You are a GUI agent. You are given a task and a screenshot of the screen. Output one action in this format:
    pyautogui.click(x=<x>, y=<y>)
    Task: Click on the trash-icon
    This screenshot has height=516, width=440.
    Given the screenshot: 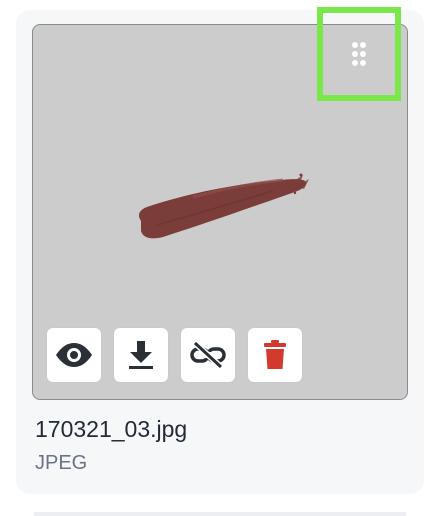 What is the action you would take?
    pyautogui.click(x=275, y=354)
    